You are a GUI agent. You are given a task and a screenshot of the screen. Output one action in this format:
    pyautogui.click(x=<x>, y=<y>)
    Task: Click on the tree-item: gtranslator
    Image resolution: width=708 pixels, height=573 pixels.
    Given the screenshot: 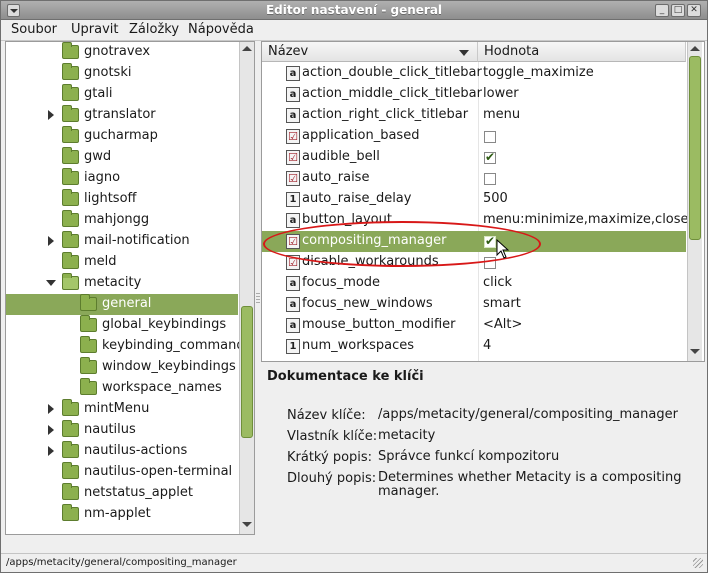 What is the action you would take?
    pyautogui.click(x=122, y=115)
    